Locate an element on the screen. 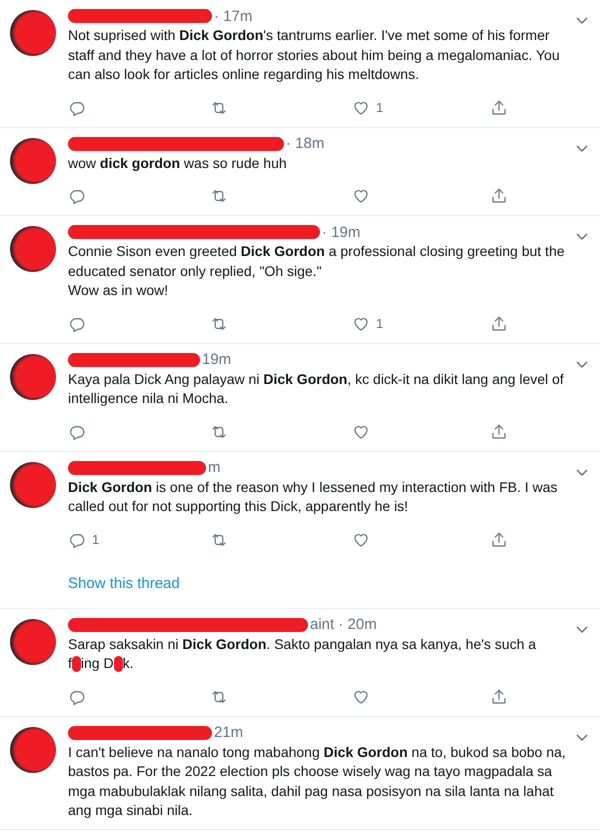  tweet-text: ing D is located at coordinates (97, 663).